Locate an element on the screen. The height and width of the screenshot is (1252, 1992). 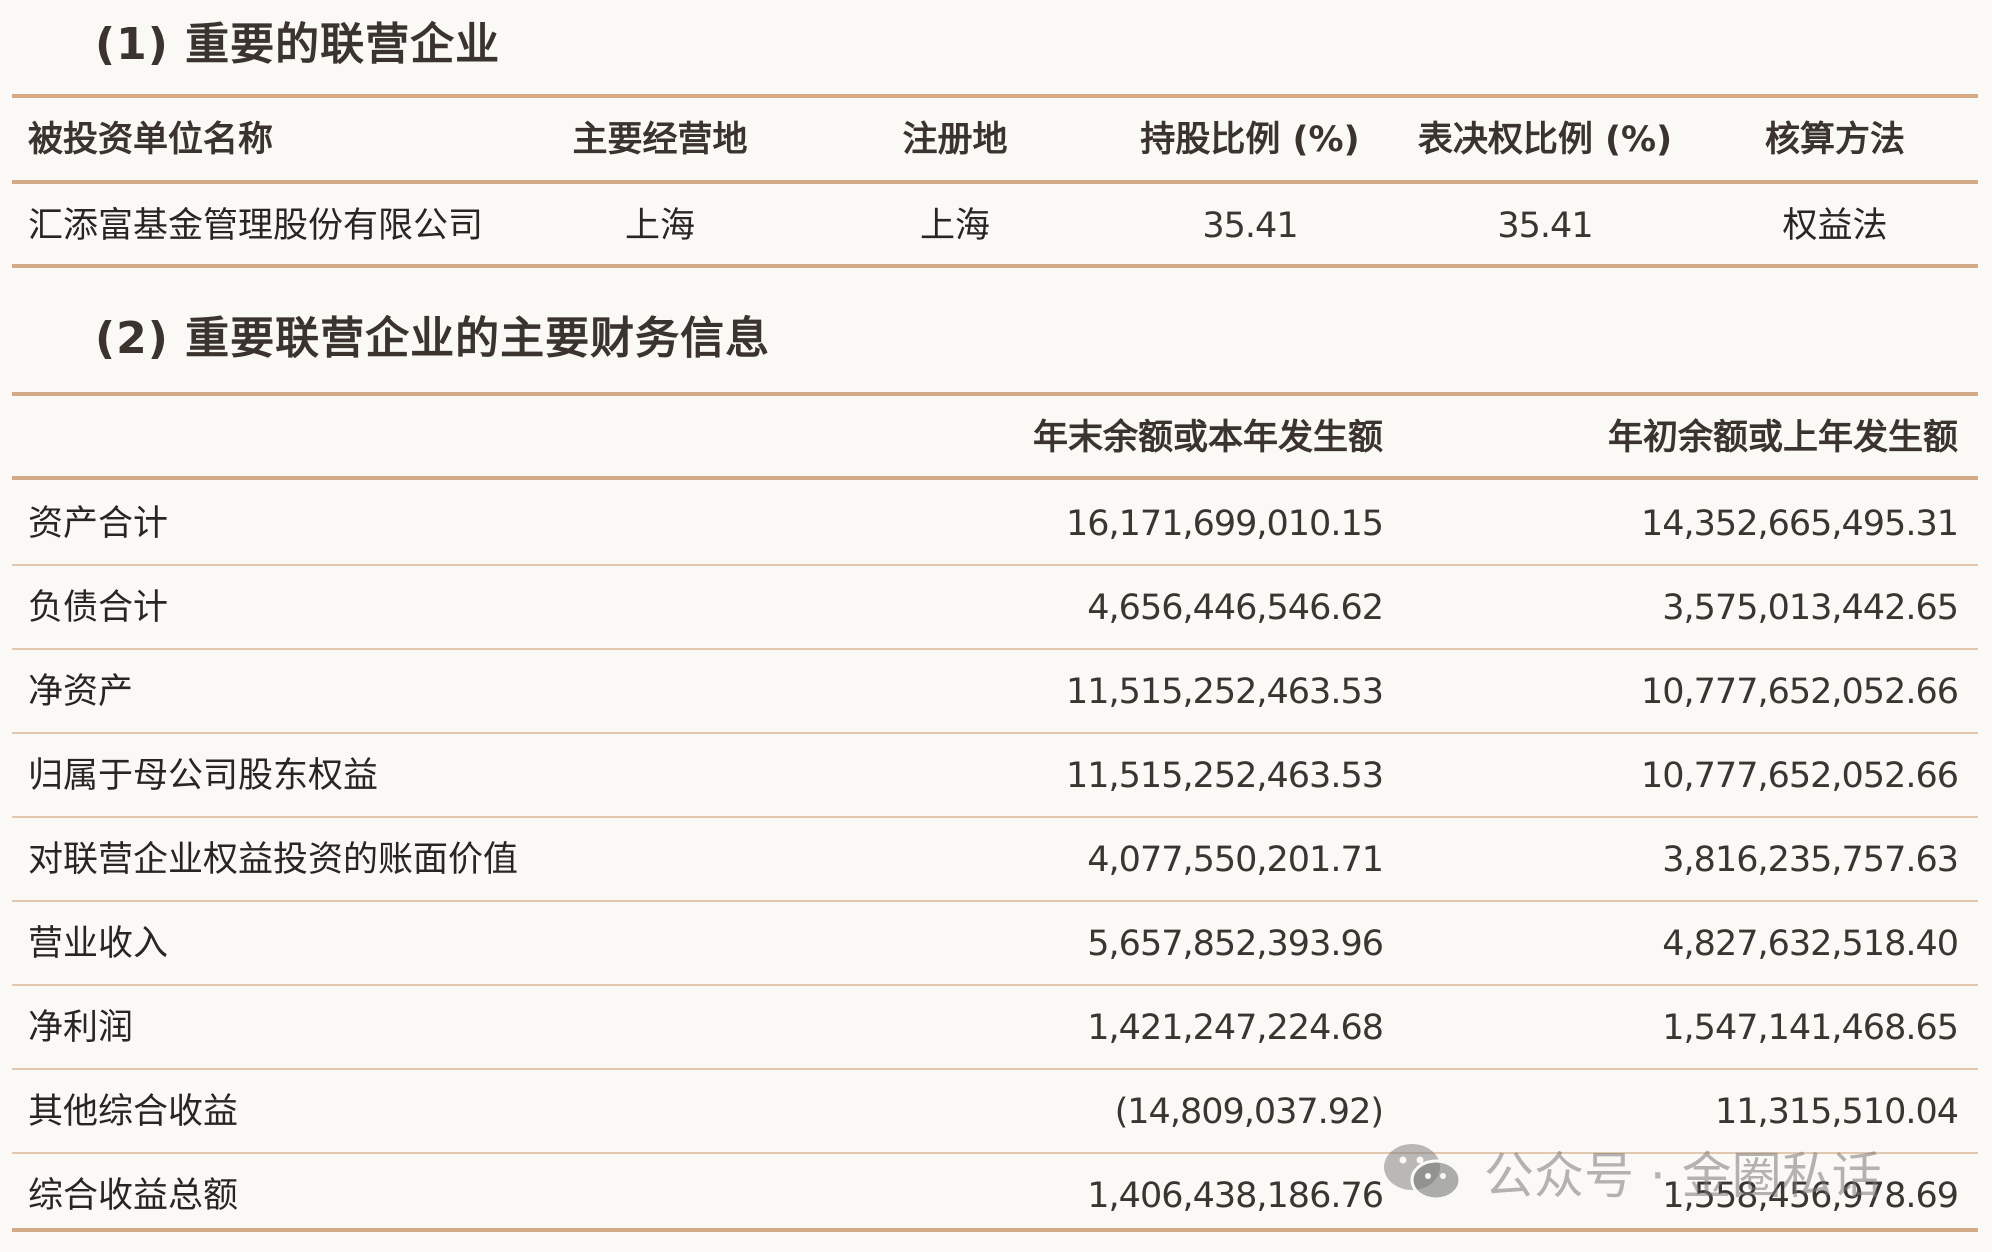
table2-cell-current: 4,656,446,546.62 is located at coordinates (1235, 608).